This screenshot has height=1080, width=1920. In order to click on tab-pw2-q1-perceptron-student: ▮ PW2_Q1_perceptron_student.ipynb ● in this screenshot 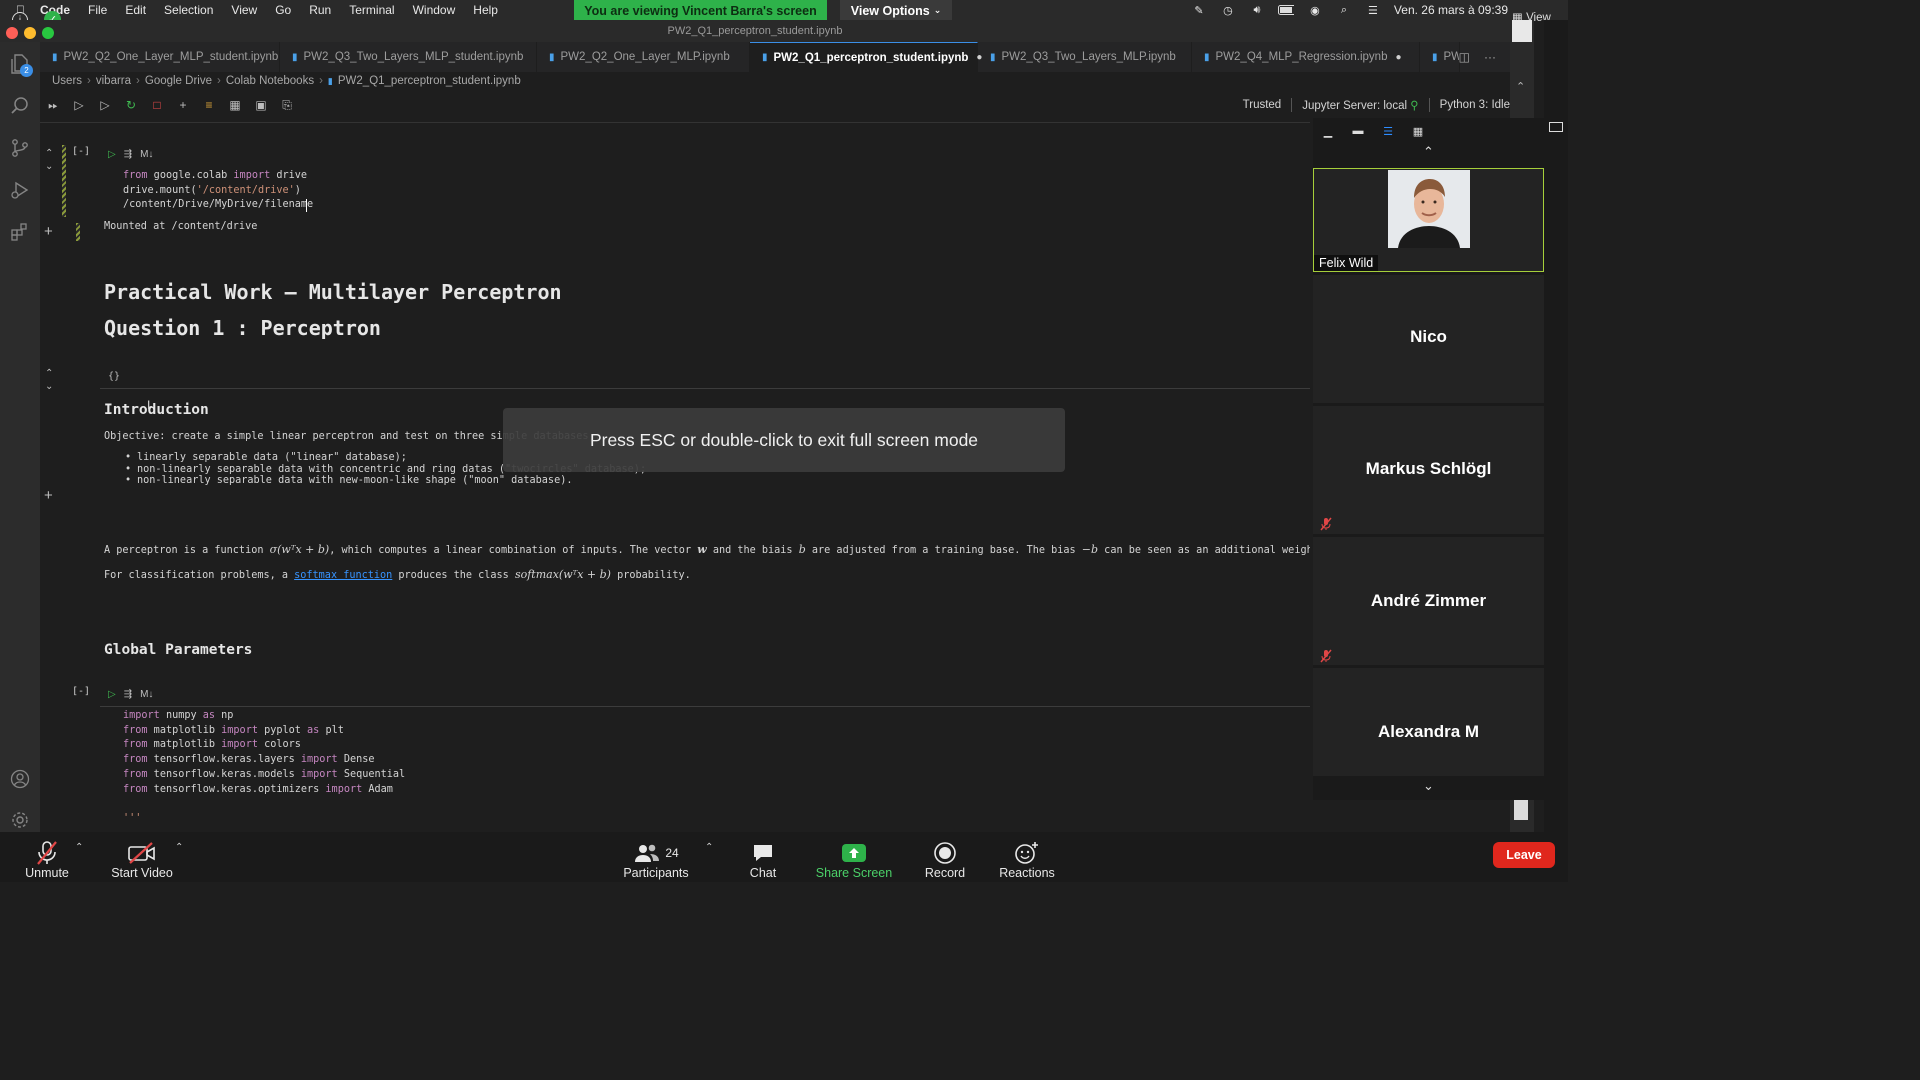, I will do `click(866, 57)`.